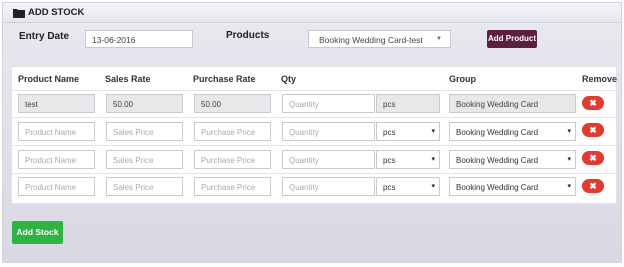 This screenshot has height=267, width=624. I want to click on col-header-product-name: Product Name, so click(49, 79).